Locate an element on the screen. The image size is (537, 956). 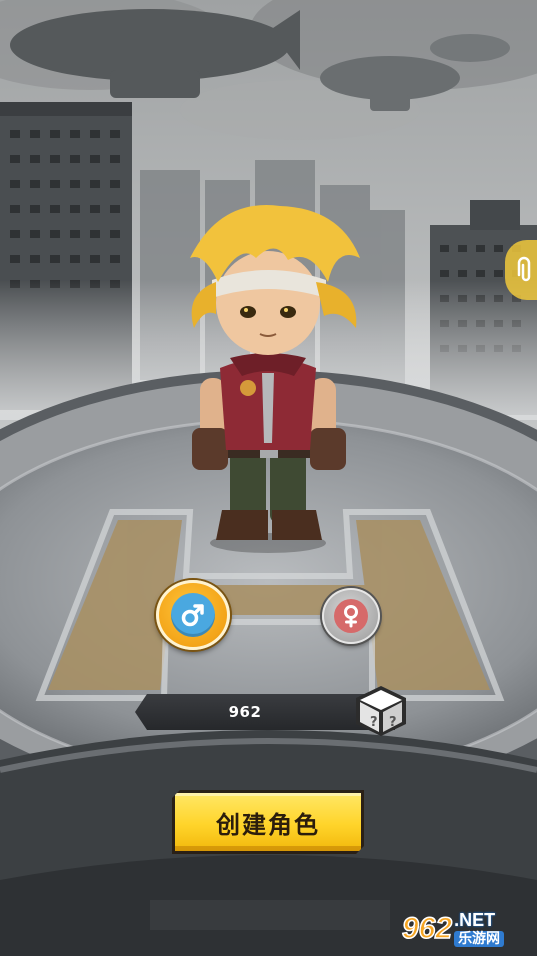
watermark-number: 962 is located at coordinates (427, 928).